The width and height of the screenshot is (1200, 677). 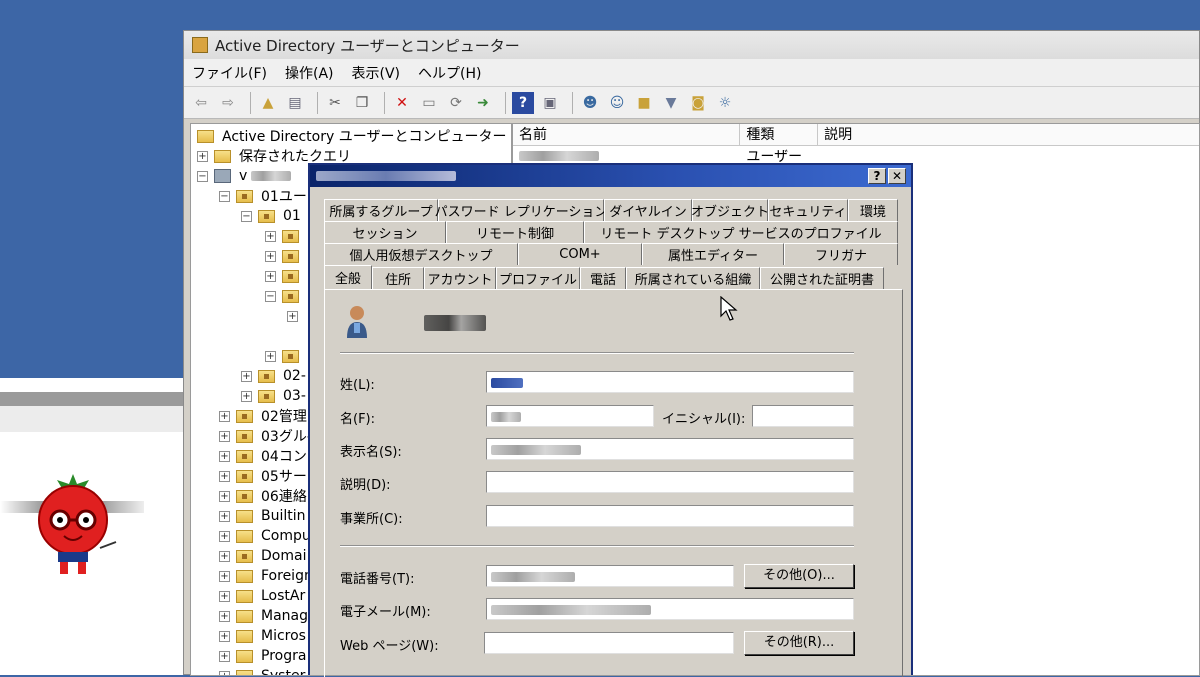 What do you see at coordinates (335, 103) in the screenshot?
I see `cut-icon: ✂` at bounding box center [335, 103].